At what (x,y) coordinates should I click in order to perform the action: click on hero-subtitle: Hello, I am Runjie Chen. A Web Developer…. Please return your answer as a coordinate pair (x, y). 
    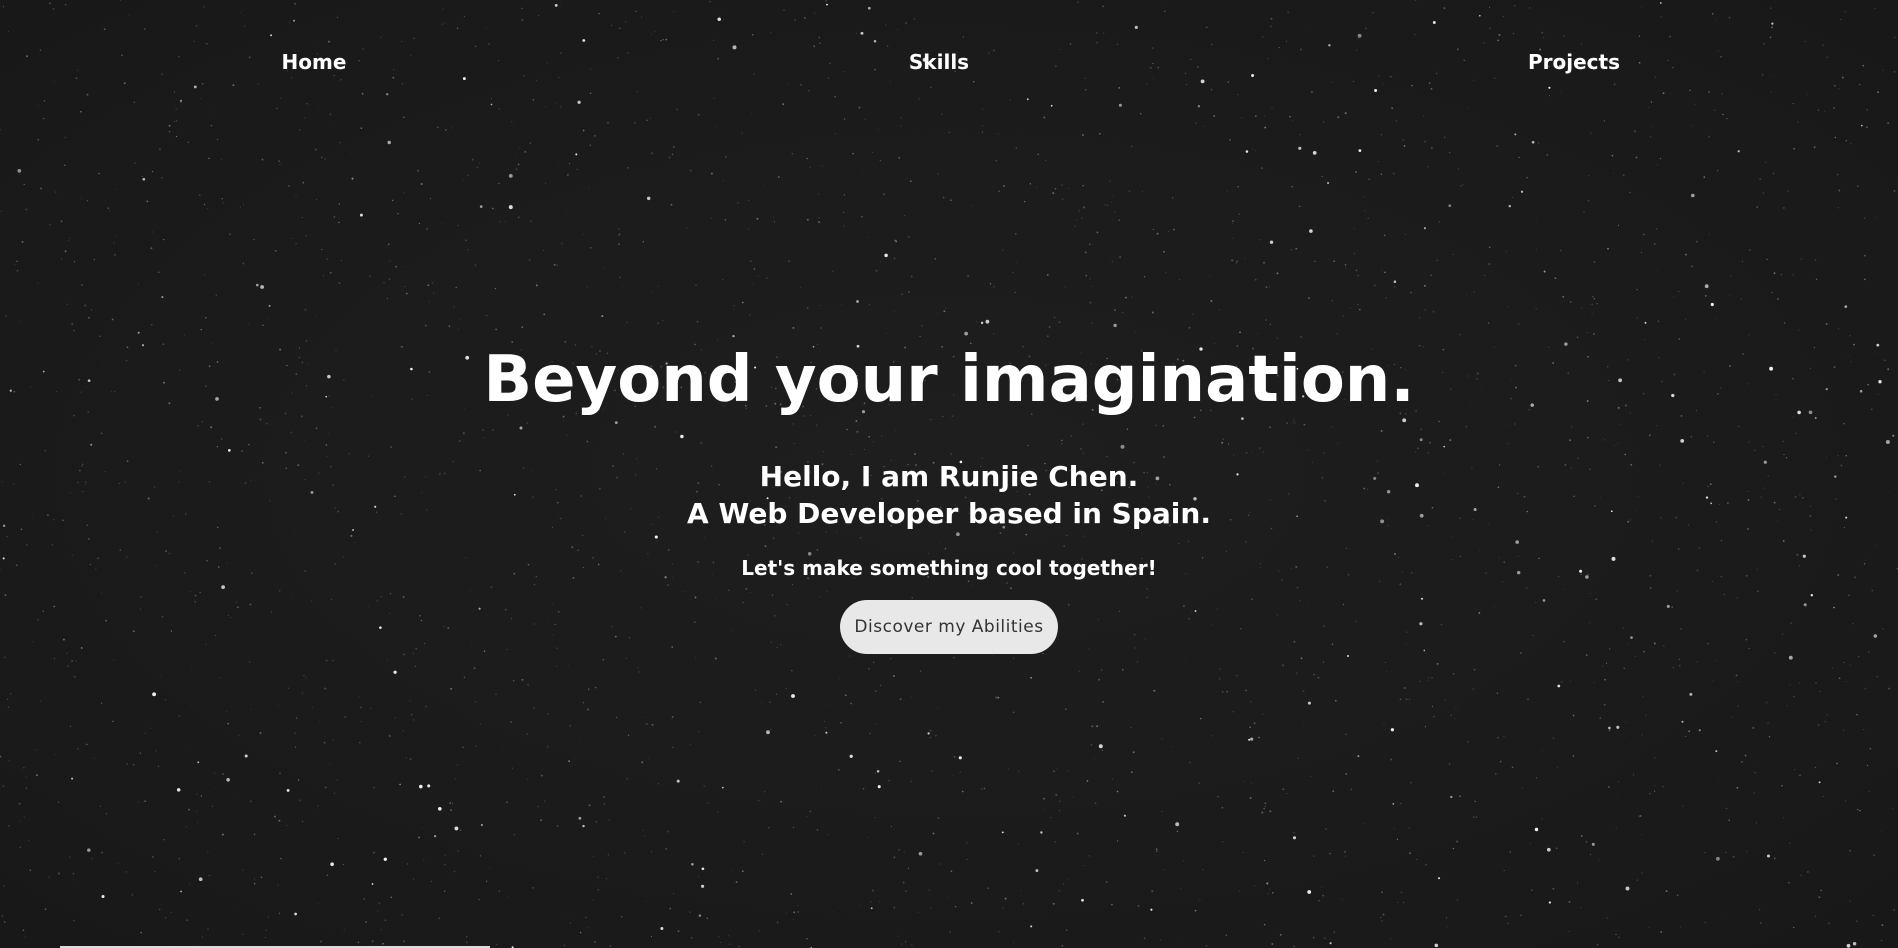
    Looking at the image, I should click on (949, 495).